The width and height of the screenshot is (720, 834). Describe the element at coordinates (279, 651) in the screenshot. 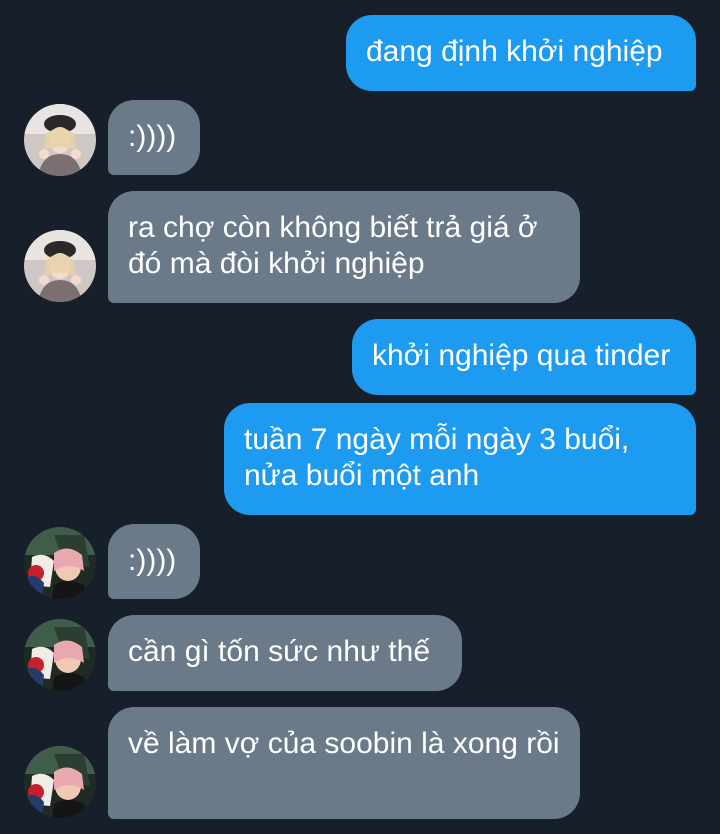

I see `message-text: cần gì tốn sức như thế` at that location.